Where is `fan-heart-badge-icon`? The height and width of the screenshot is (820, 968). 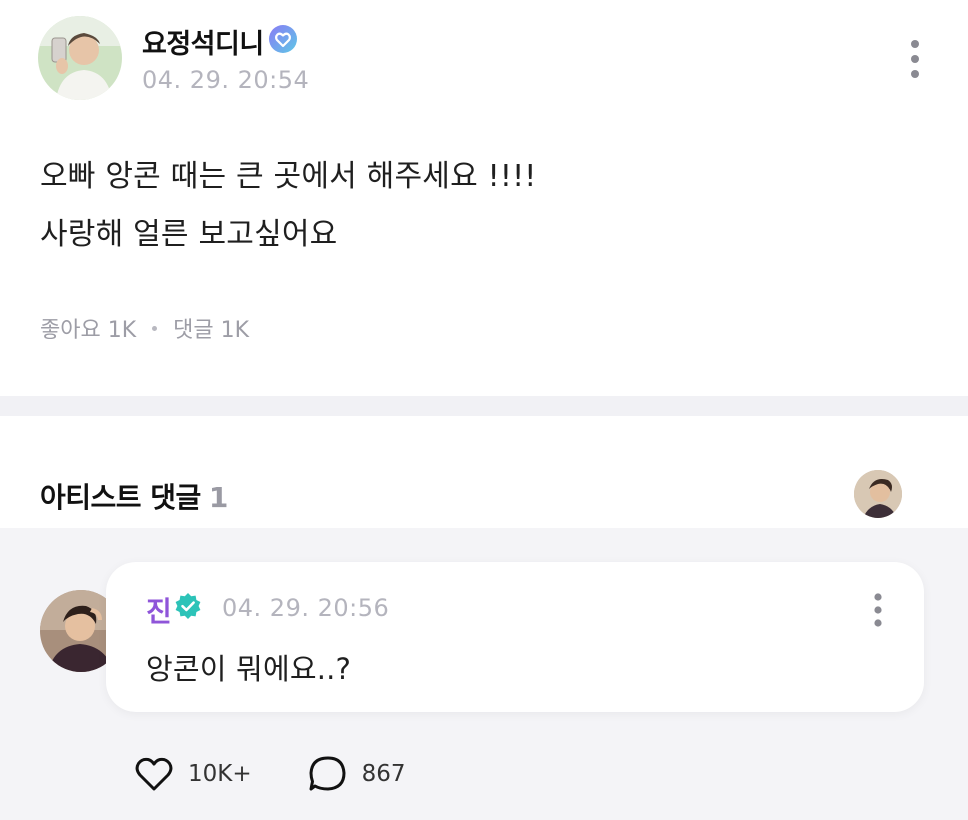
fan-heart-badge-icon is located at coordinates (283, 39).